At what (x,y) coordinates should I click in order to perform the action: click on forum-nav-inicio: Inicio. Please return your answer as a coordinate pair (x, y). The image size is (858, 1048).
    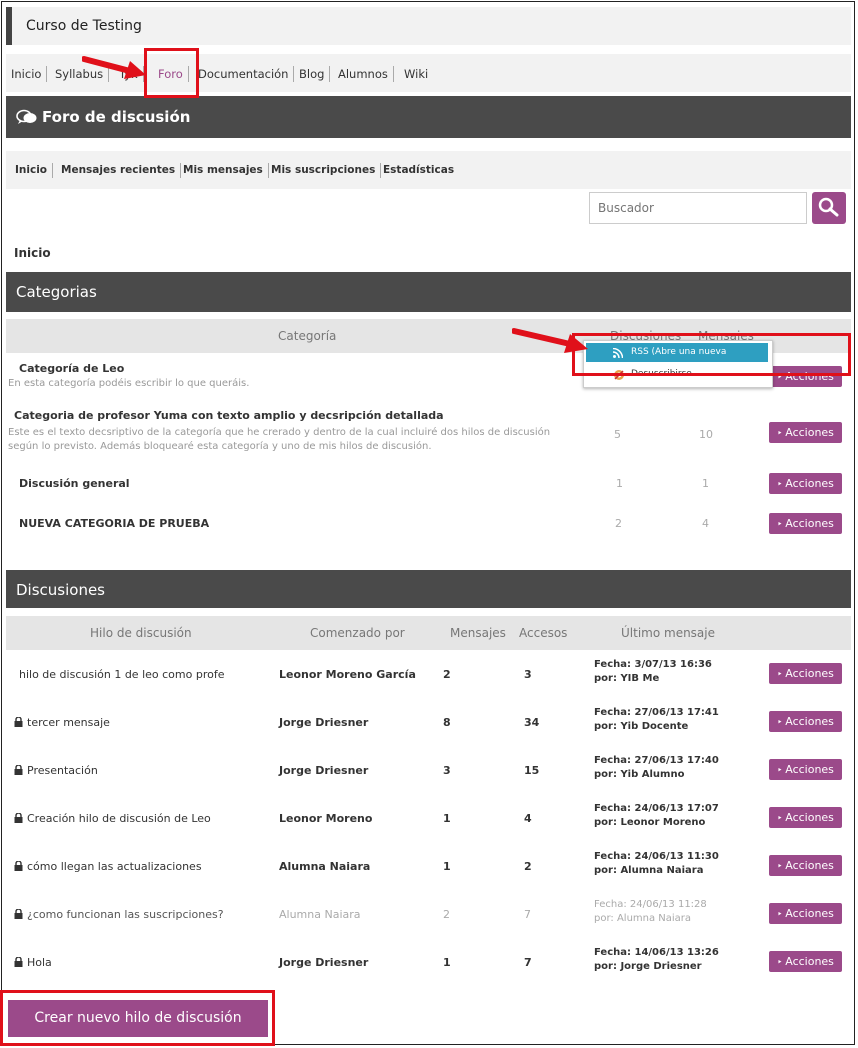
    Looking at the image, I should click on (32, 170).